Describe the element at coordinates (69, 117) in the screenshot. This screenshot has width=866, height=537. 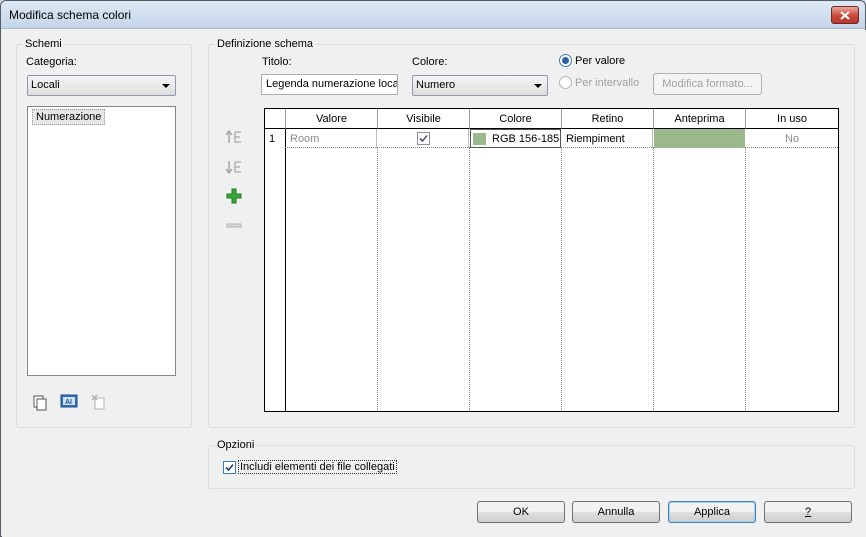
I see `list-item: Numerazione` at that location.